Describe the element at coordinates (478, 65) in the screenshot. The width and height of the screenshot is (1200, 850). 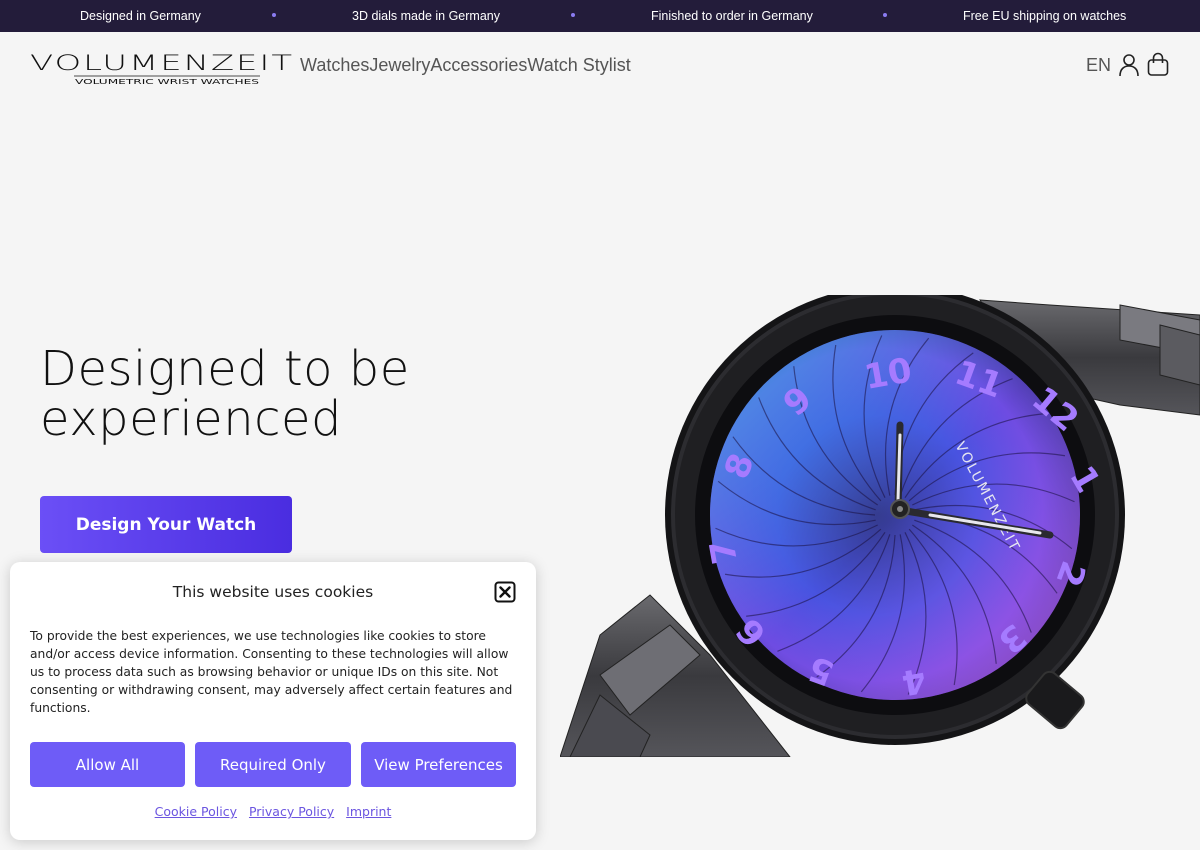
I see `nav-accessories: Accessories` at that location.